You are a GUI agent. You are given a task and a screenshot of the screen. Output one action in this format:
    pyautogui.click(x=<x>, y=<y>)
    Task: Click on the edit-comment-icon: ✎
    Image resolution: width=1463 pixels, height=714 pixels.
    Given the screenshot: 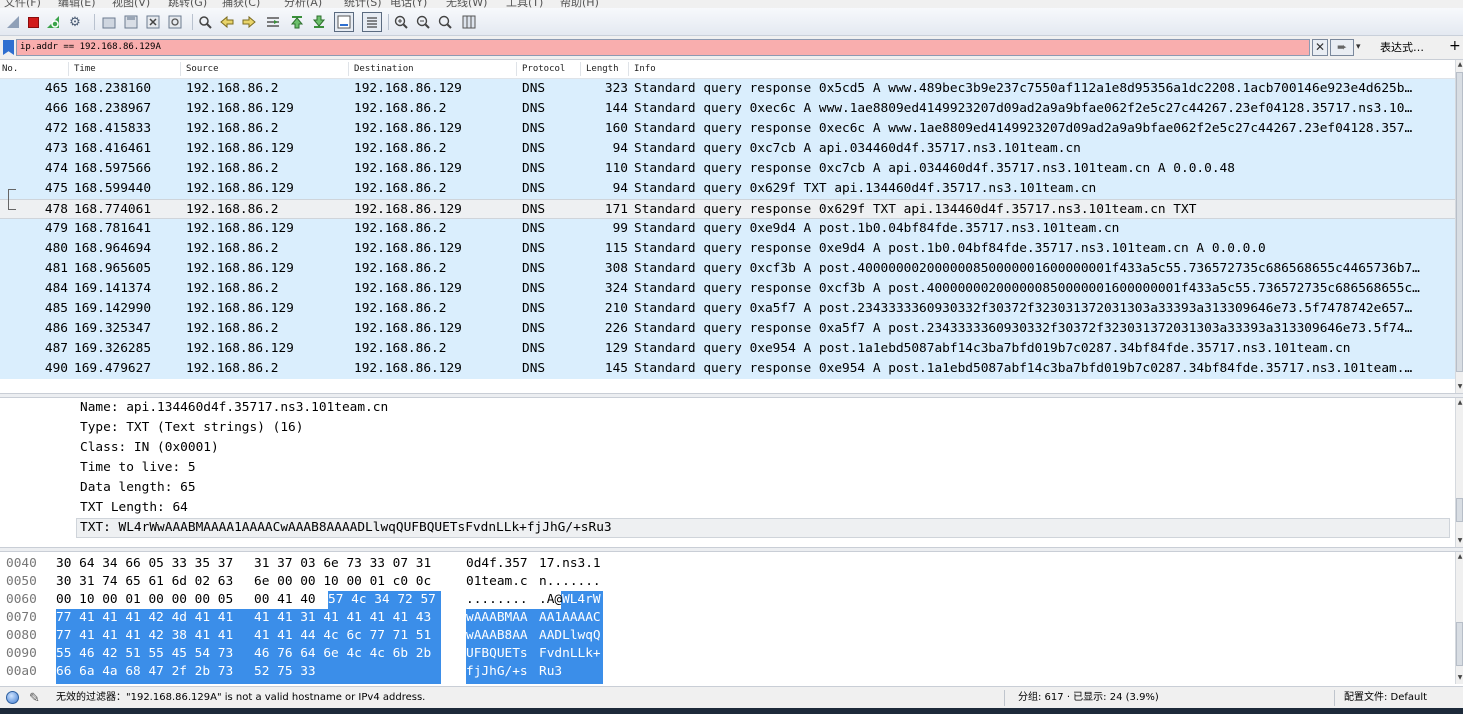 What is the action you would take?
    pyautogui.click(x=34, y=698)
    